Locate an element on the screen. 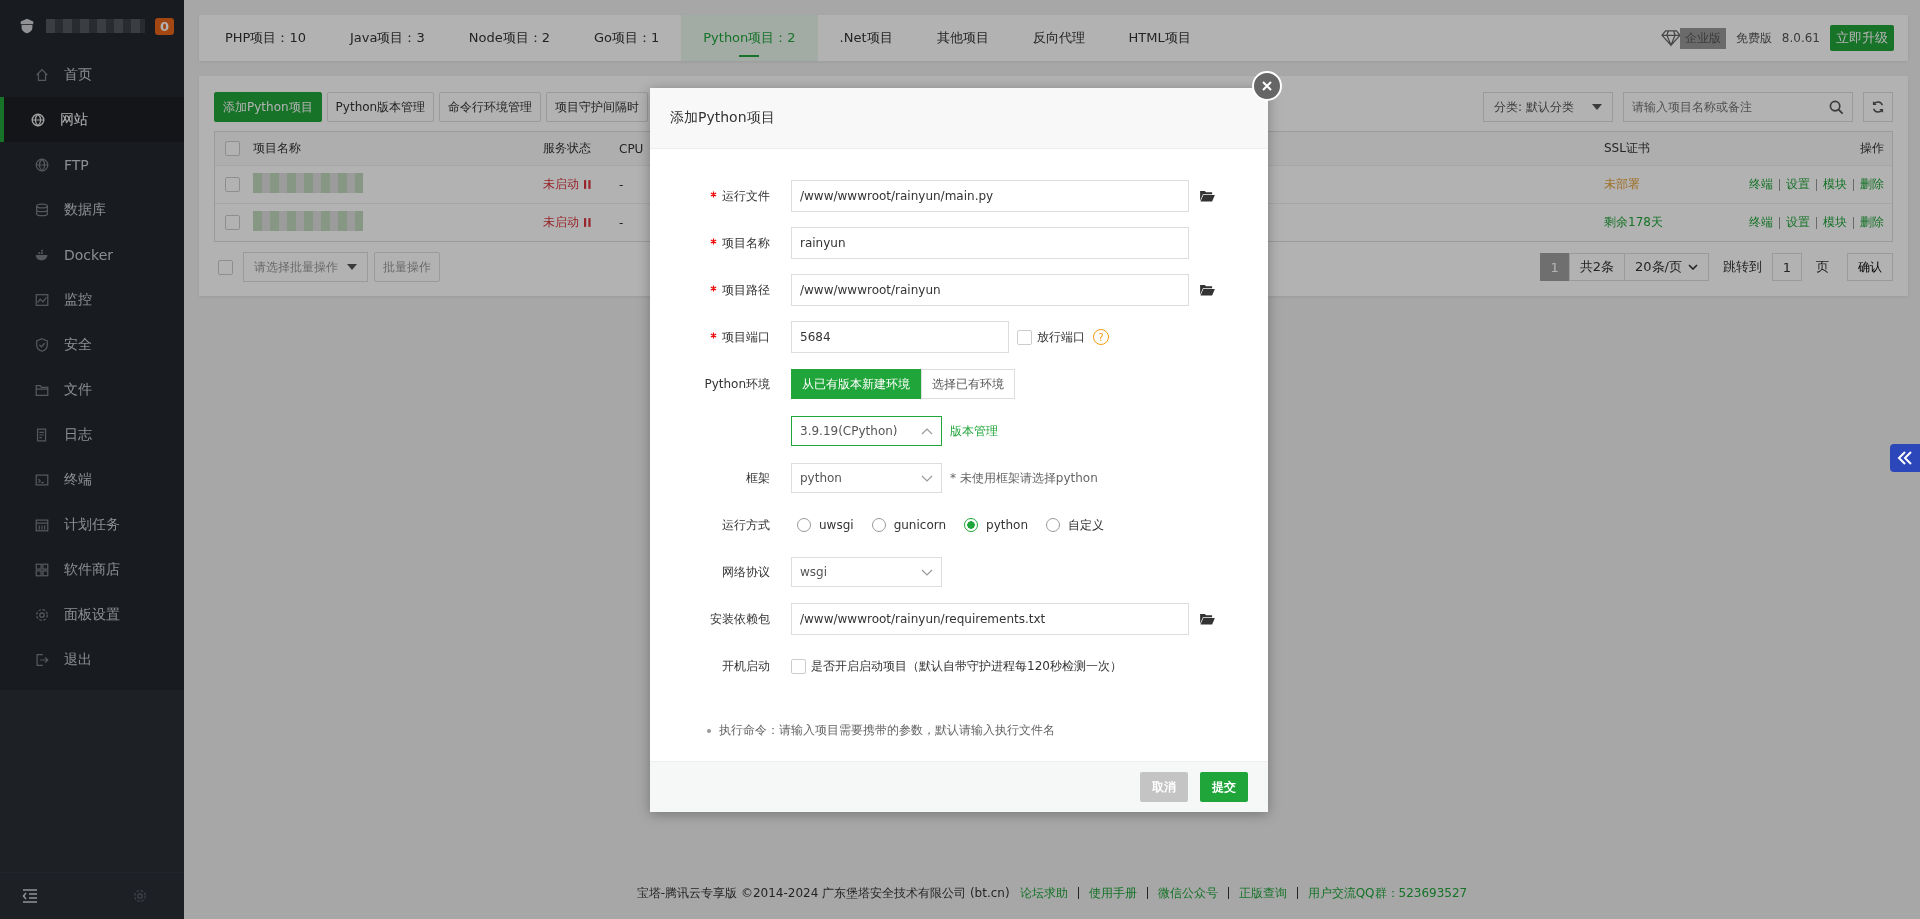  column-header: 服务状态 is located at coordinates (567, 148).